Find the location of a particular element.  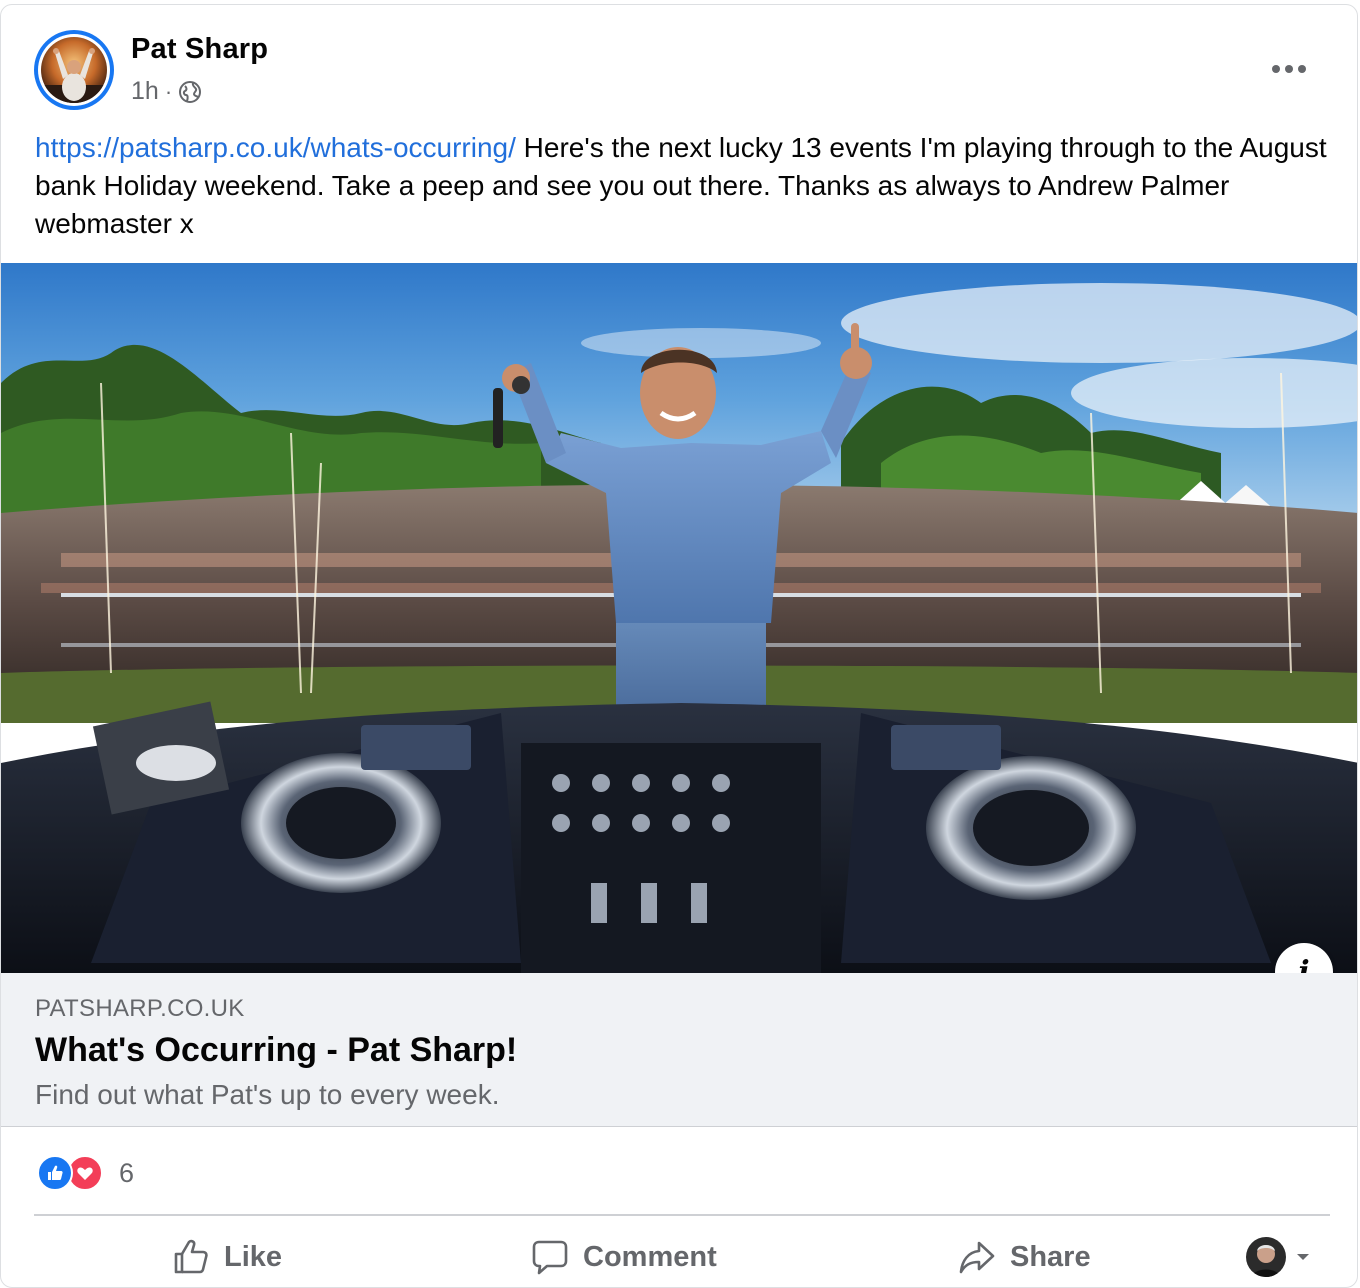

author-avatar is located at coordinates (74, 70).